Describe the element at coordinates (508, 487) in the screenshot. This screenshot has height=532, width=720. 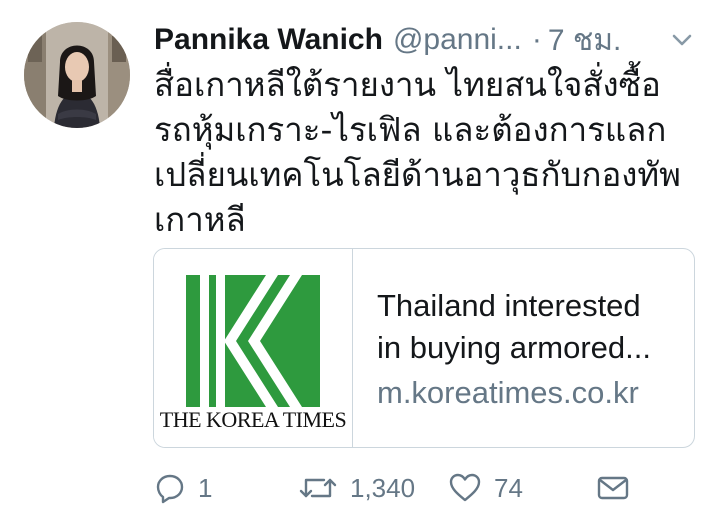
I see `like-count: 74` at that location.